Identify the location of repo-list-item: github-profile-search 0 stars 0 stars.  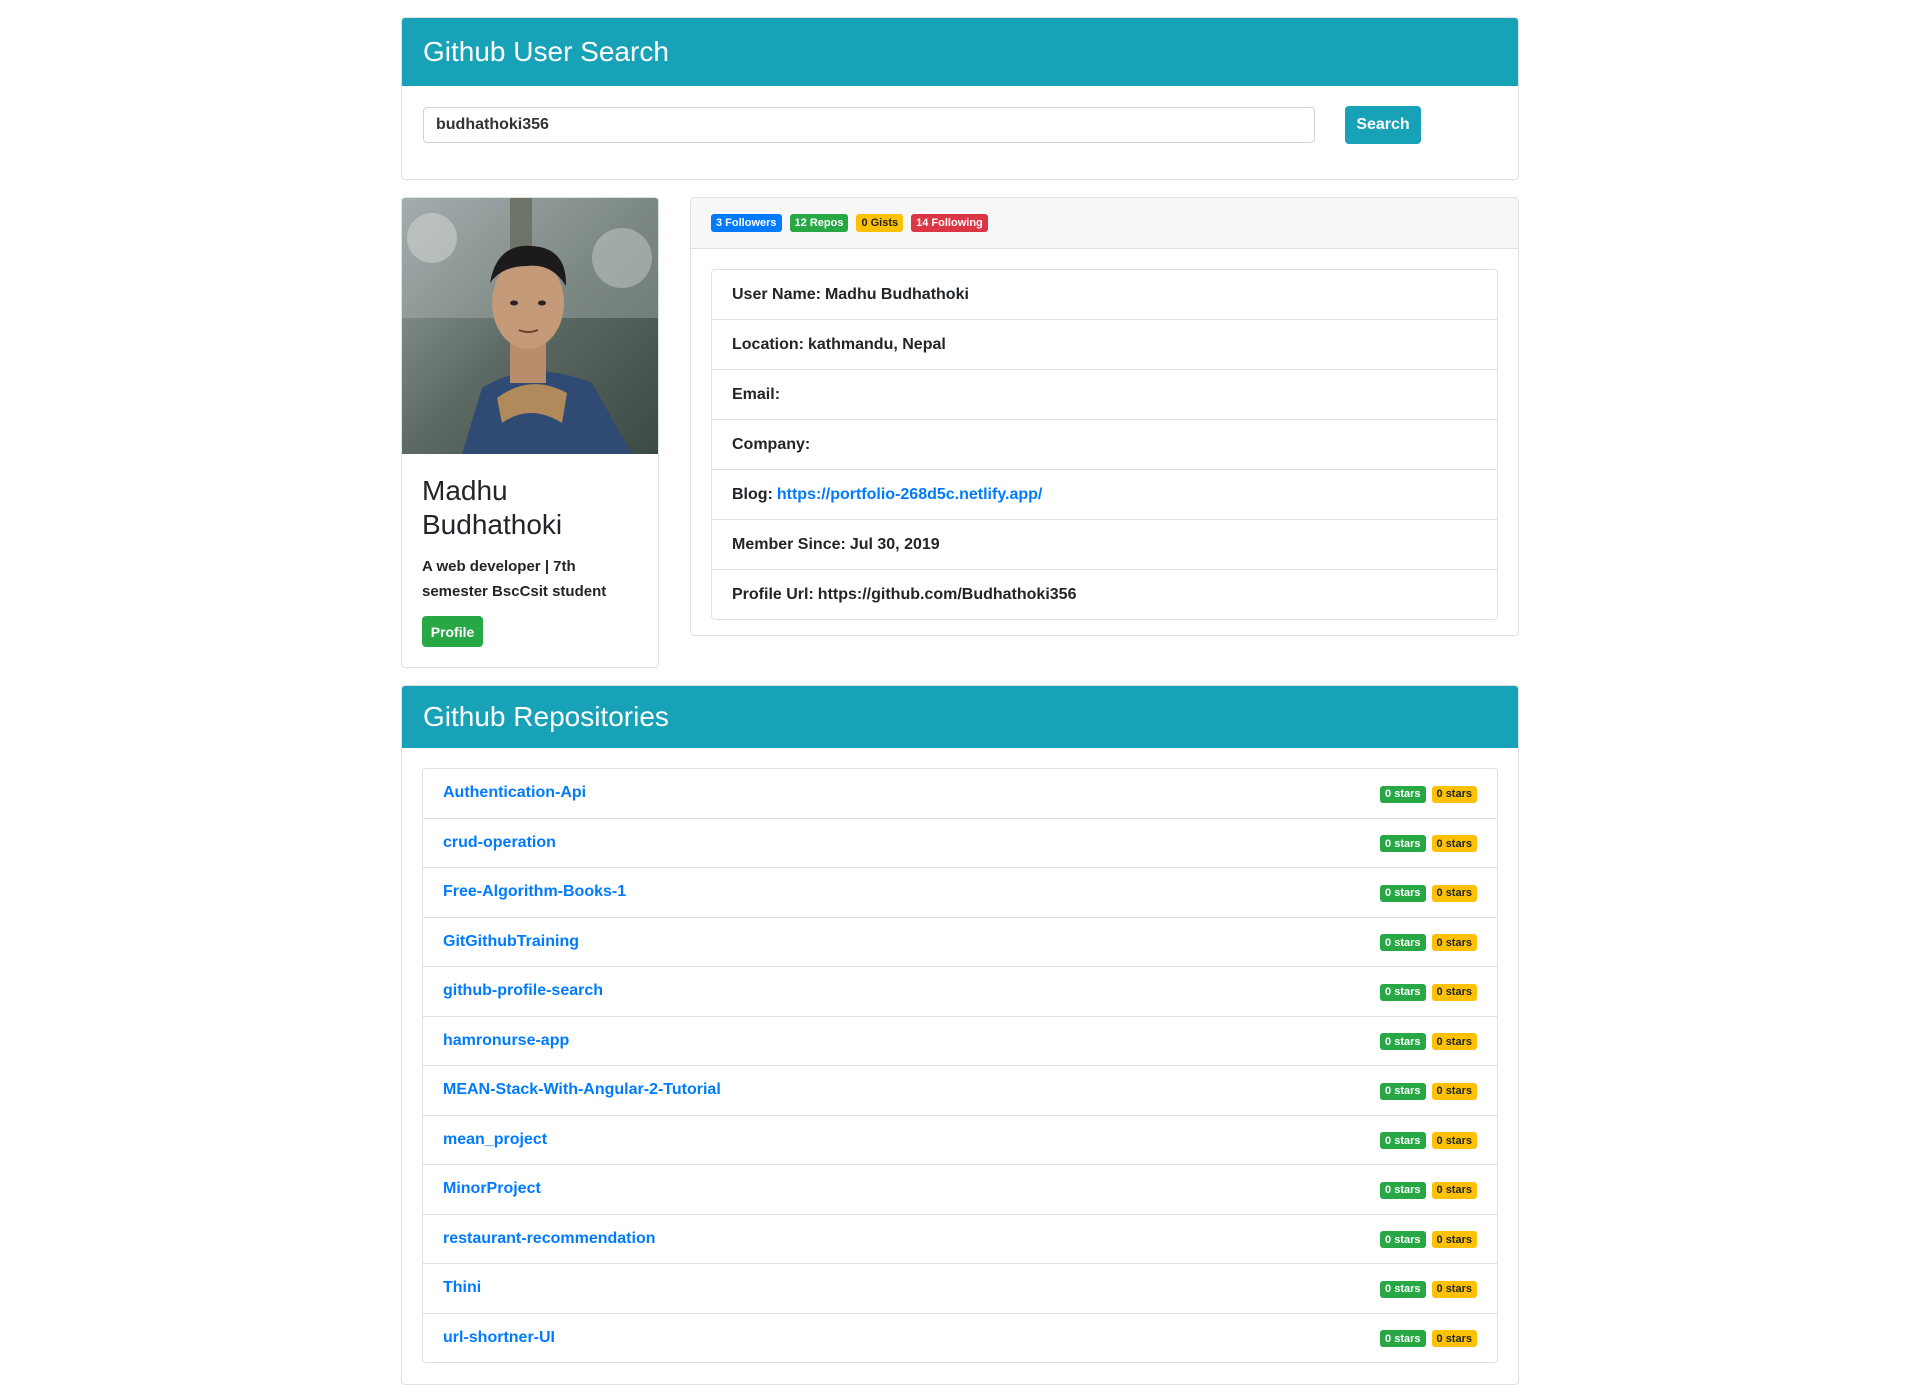
(960, 992).